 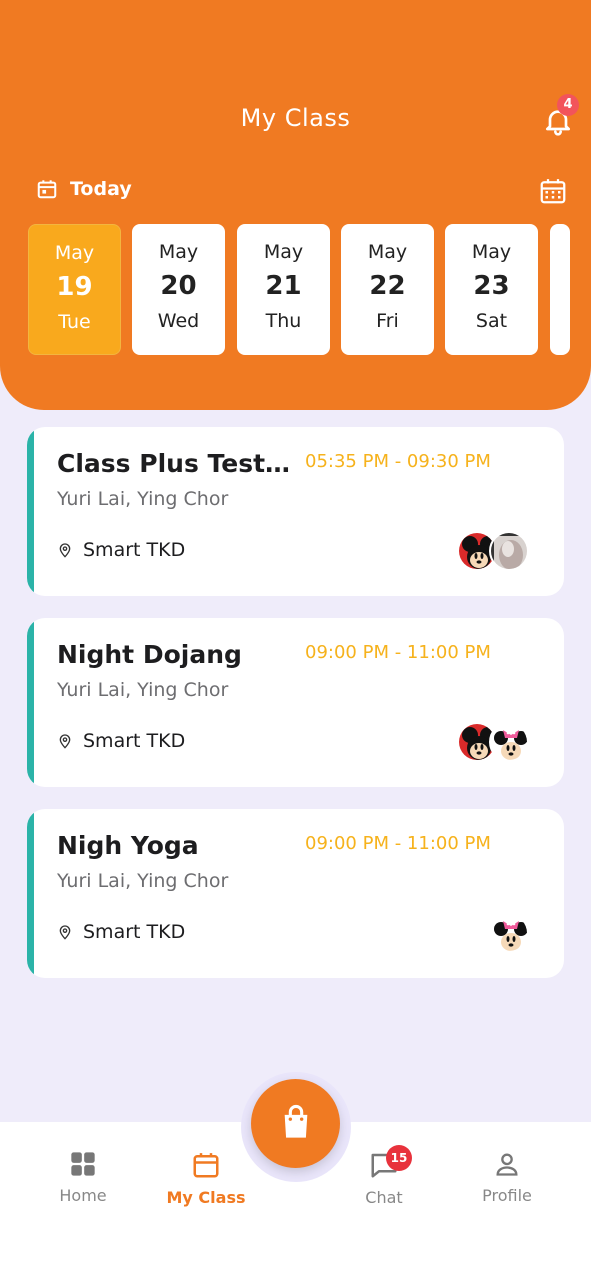 What do you see at coordinates (74, 322) in the screenshot?
I see `date-weekday: Tue` at bounding box center [74, 322].